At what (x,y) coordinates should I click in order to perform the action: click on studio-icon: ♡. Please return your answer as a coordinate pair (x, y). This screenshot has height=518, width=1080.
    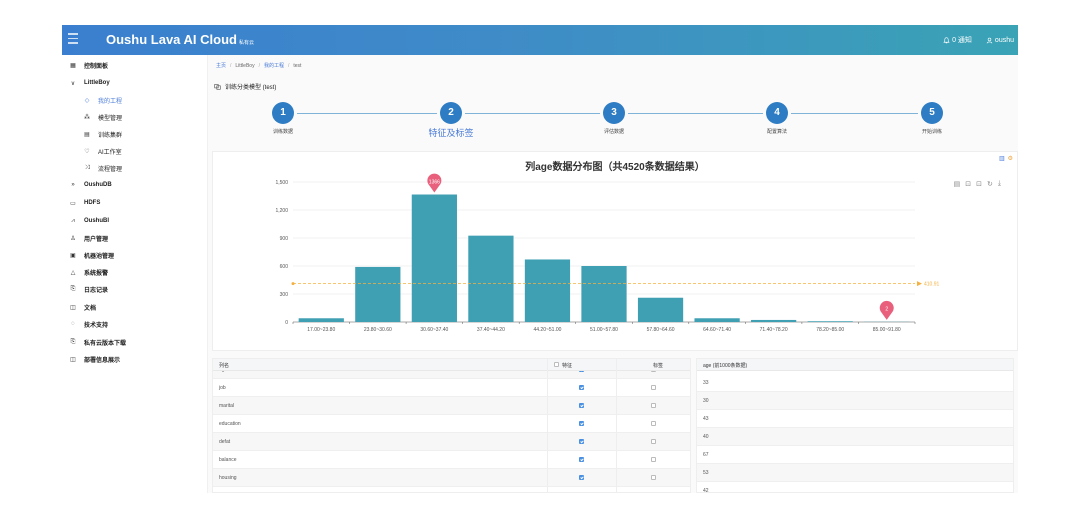
    Looking at the image, I should click on (87, 151).